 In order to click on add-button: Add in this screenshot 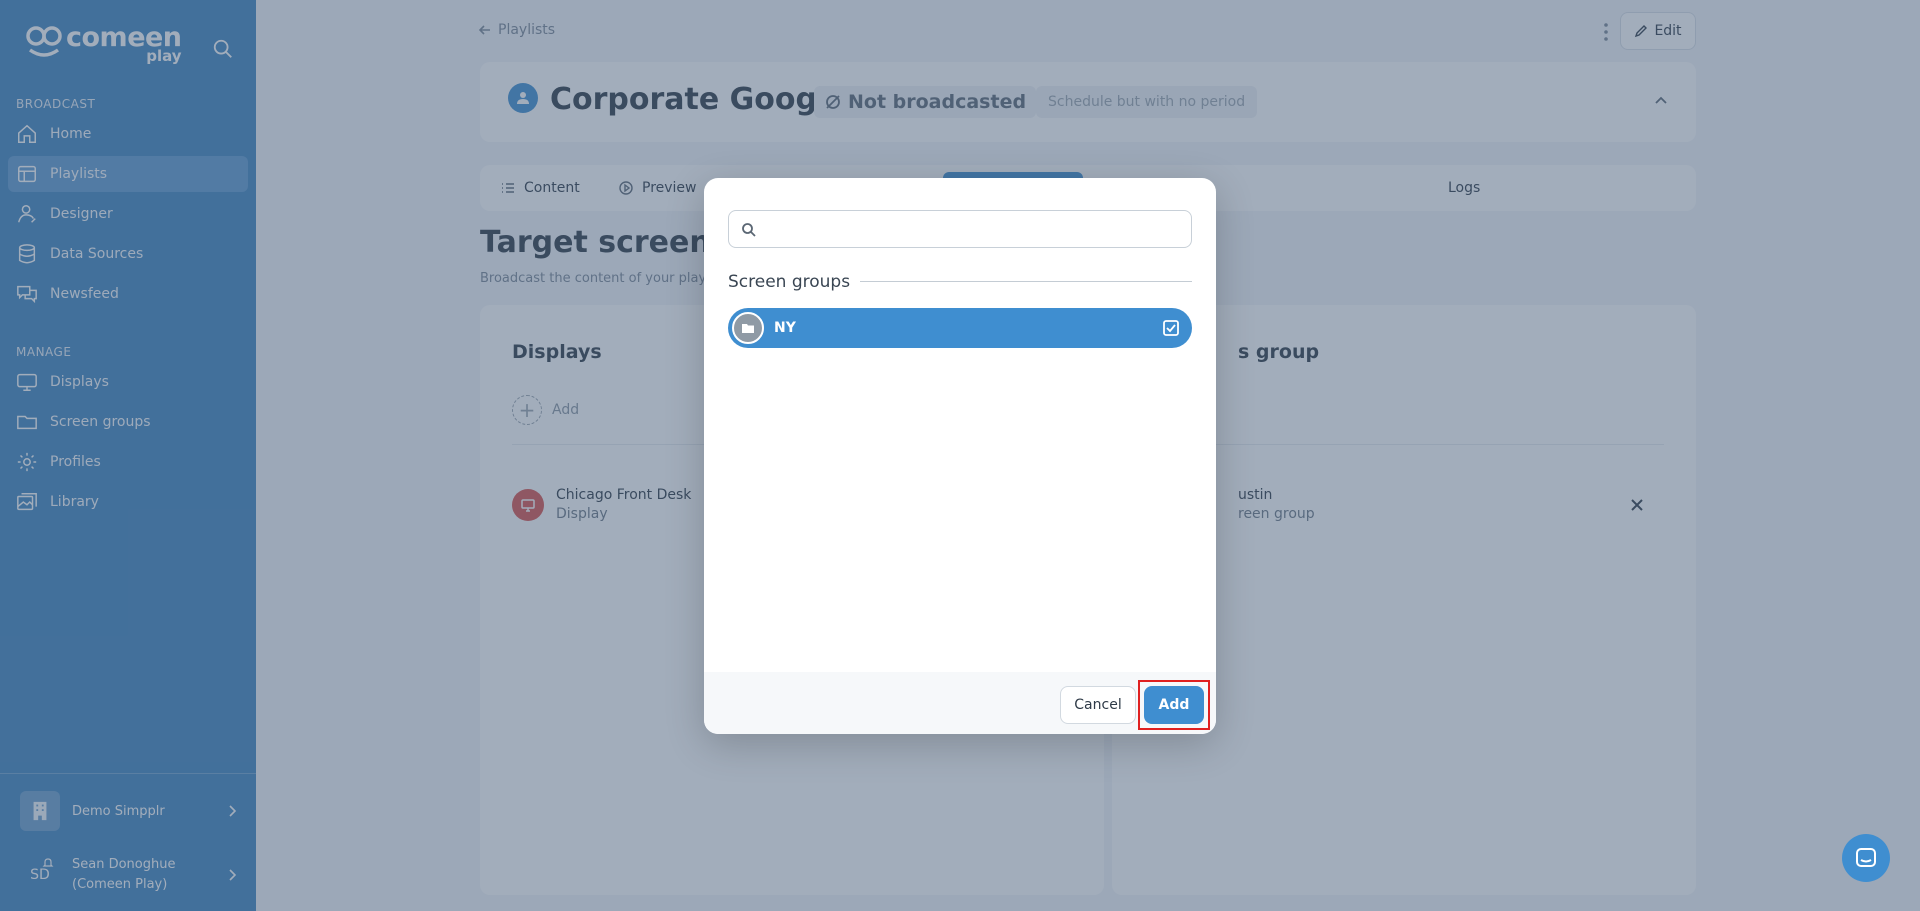, I will do `click(1174, 705)`.